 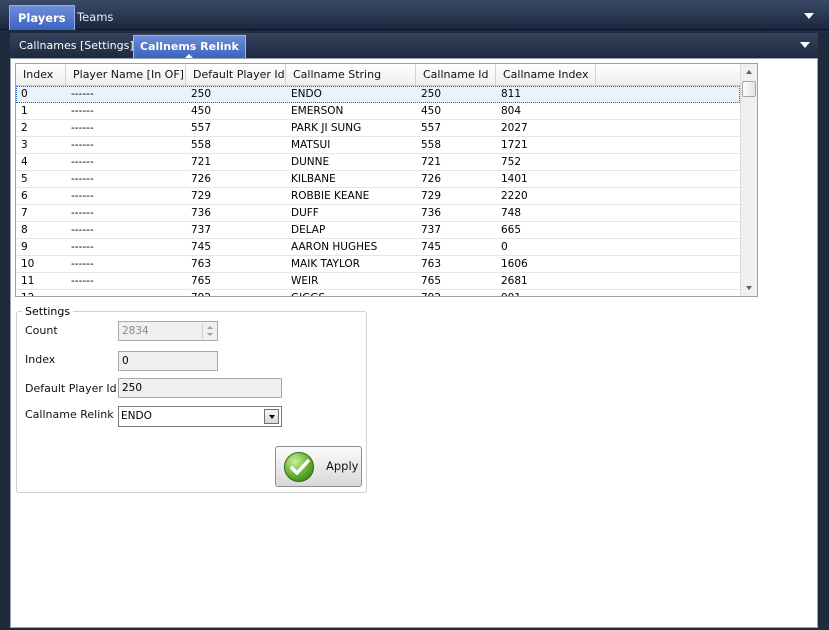 What do you see at coordinates (24, 94) in the screenshot?
I see `cell-index: 0` at bounding box center [24, 94].